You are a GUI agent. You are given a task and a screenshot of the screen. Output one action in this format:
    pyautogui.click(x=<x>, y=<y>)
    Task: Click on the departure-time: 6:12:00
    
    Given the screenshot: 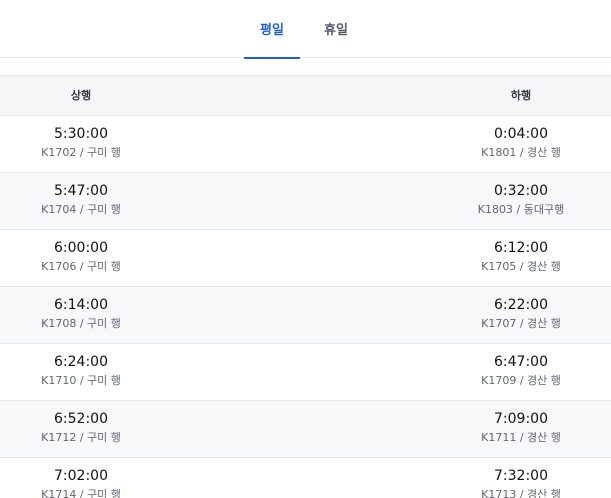 What is the action you would take?
    pyautogui.click(x=521, y=248)
    